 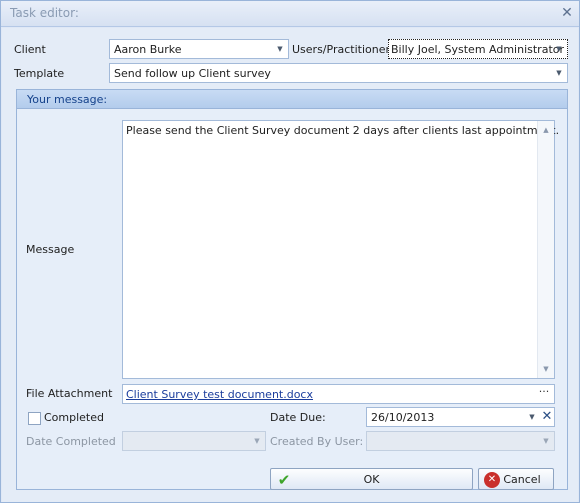 I want to click on date-due-label: Date Due:, so click(x=298, y=417).